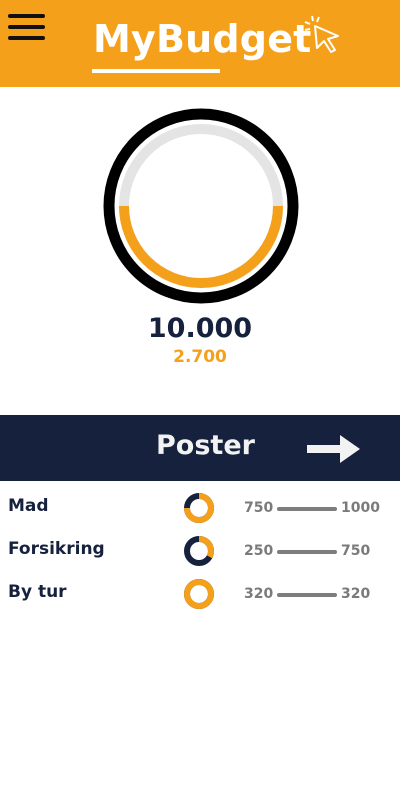 The width and height of the screenshot is (400, 800). I want to click on item-label: By tur, so click(37, 592).